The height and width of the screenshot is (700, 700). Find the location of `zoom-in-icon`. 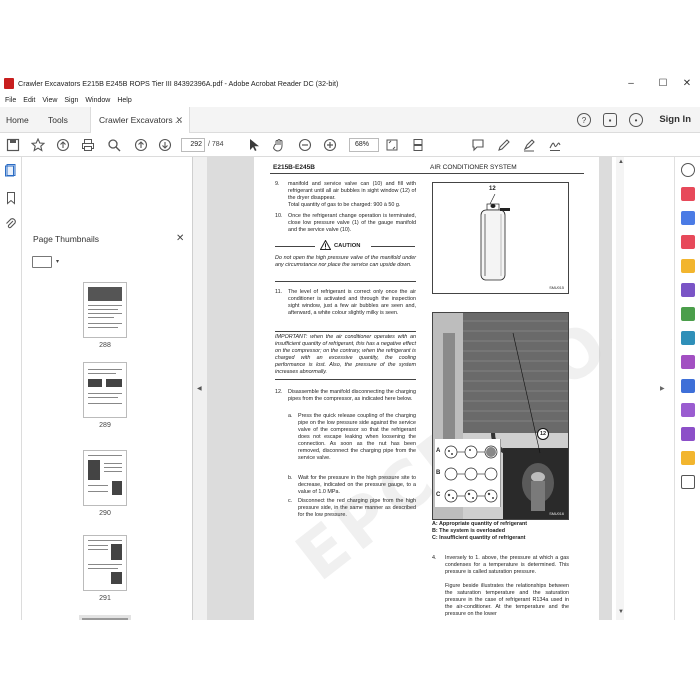

zoom-in-icon is located at coordinates (330, 145).